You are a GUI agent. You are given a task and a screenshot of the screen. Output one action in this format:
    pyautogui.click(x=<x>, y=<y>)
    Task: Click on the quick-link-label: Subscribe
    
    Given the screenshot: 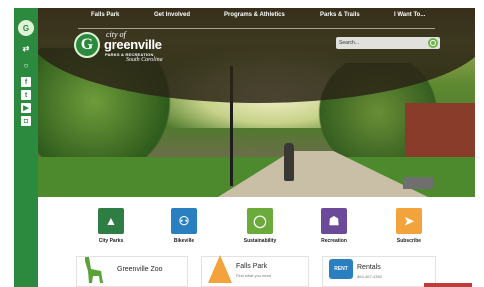 What is the action you would take?
    pyautogui.click(x=409, y=241)
    